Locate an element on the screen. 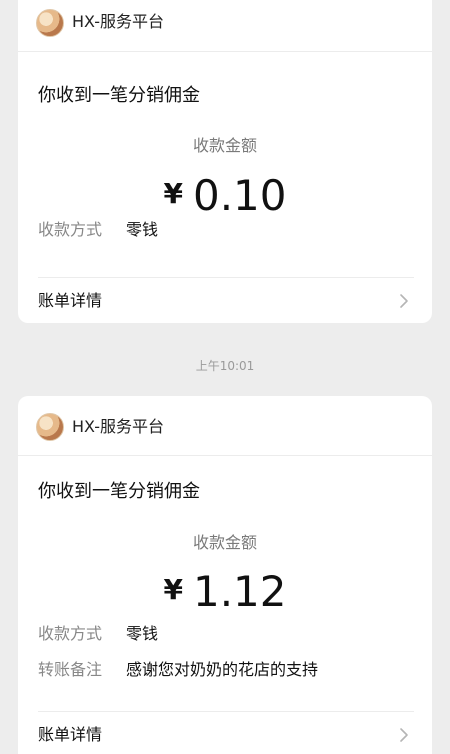 This screenshot has width=450, height=754. amount-value: ¥0.10 is located at coordinates (225, 195).